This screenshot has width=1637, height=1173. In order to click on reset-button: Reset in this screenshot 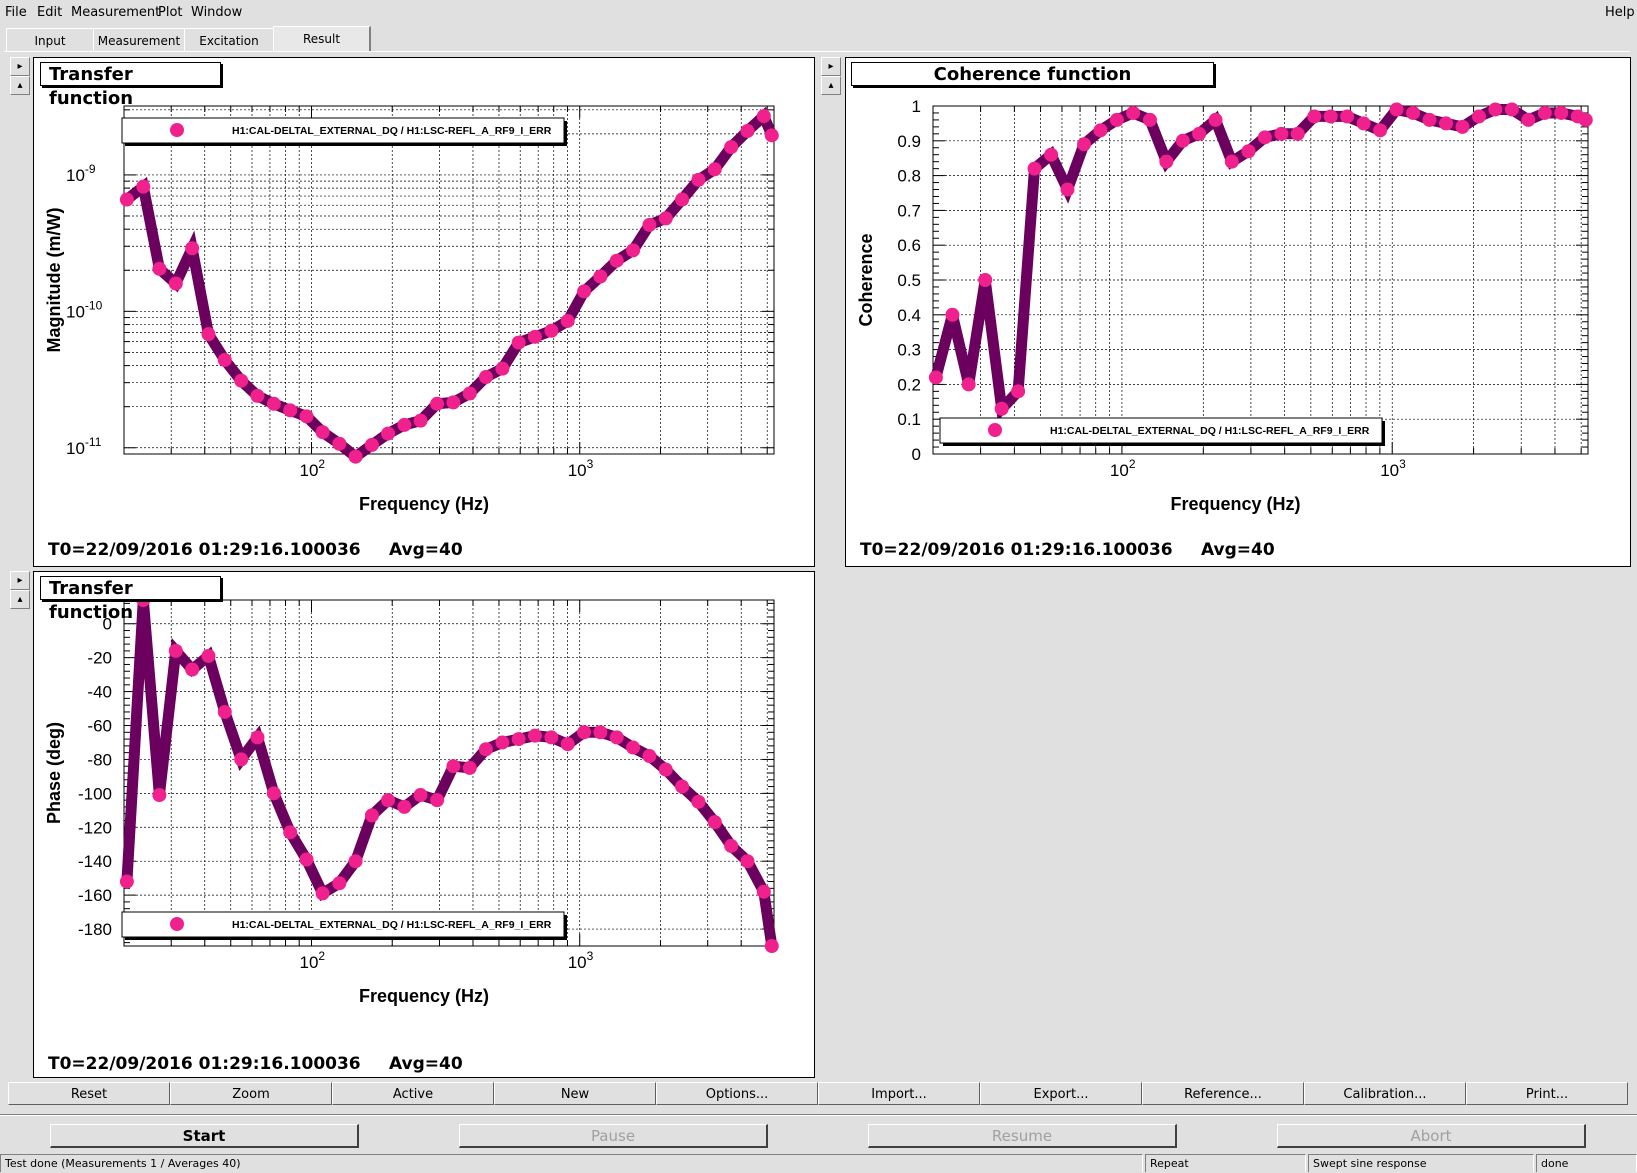, I will do `click(89, 1093)`.